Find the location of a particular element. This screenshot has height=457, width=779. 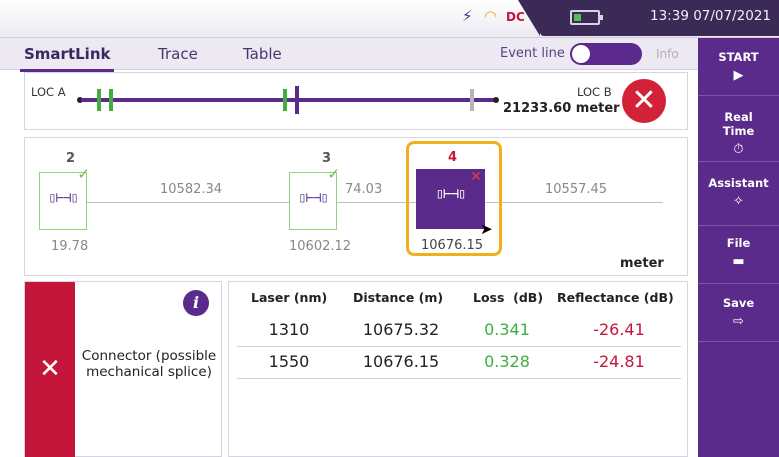

laser-cell: 1550 is located at coordinates (289, 361).